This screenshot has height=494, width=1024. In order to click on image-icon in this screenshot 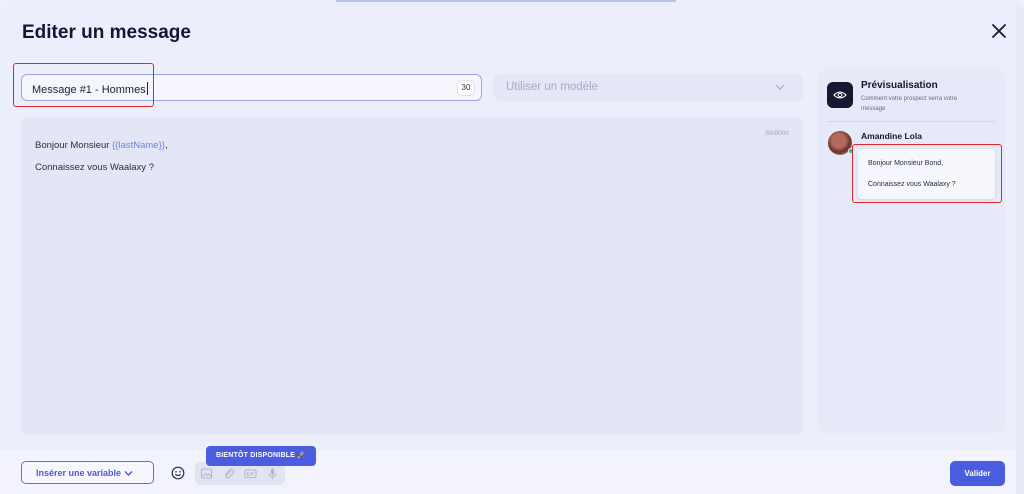, I will do `click(206, 473)`.